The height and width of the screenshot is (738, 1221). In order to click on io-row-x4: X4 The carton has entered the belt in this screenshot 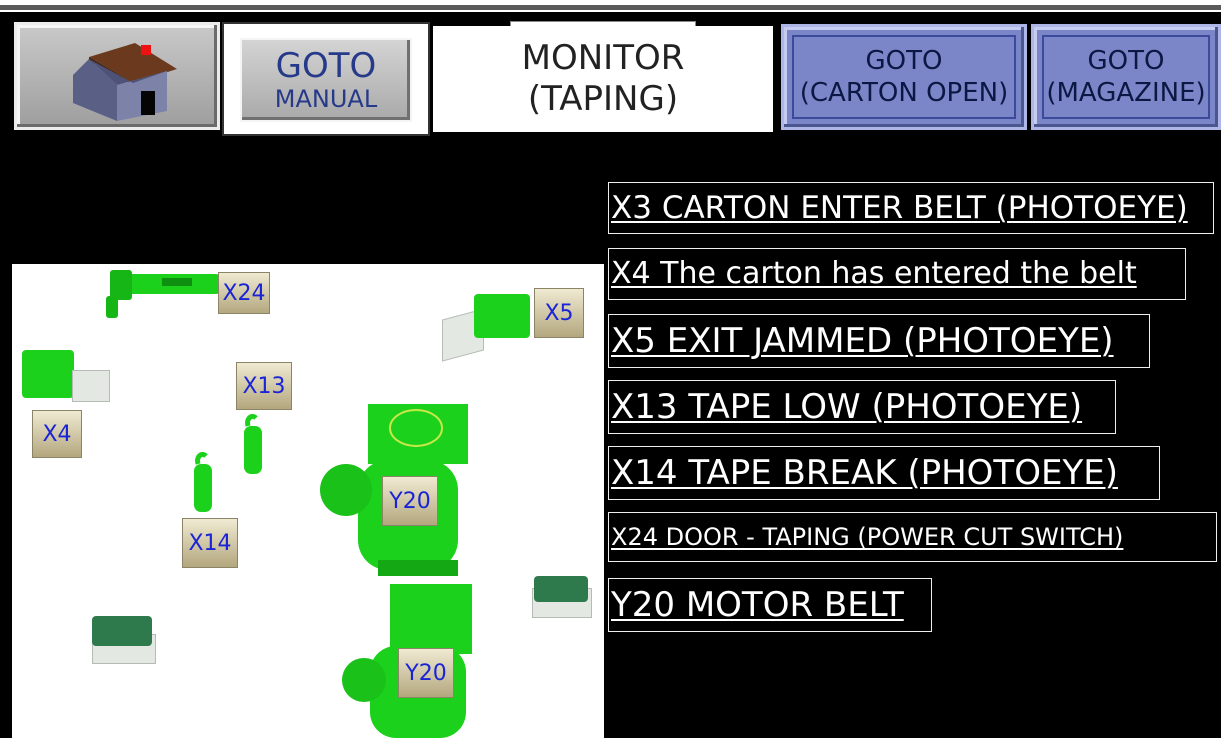, I will do `click(897, 274)`.